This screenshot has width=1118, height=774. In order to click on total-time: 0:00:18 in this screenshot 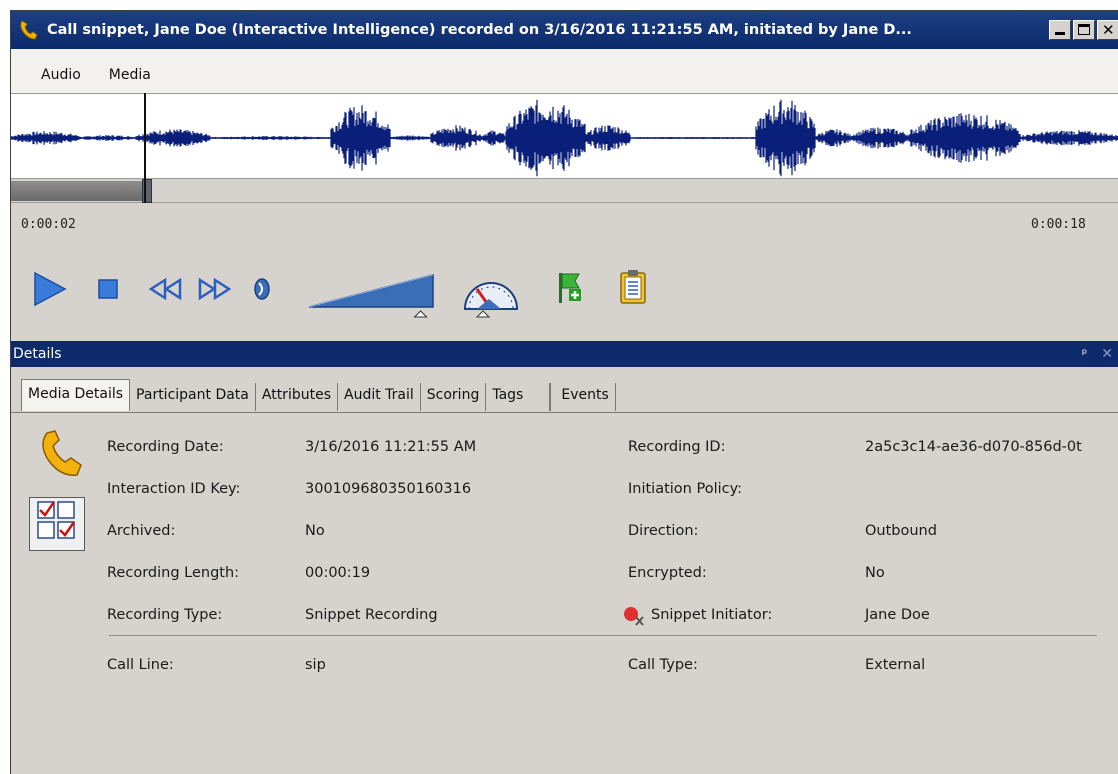, I will do `click(1058, 224)`.